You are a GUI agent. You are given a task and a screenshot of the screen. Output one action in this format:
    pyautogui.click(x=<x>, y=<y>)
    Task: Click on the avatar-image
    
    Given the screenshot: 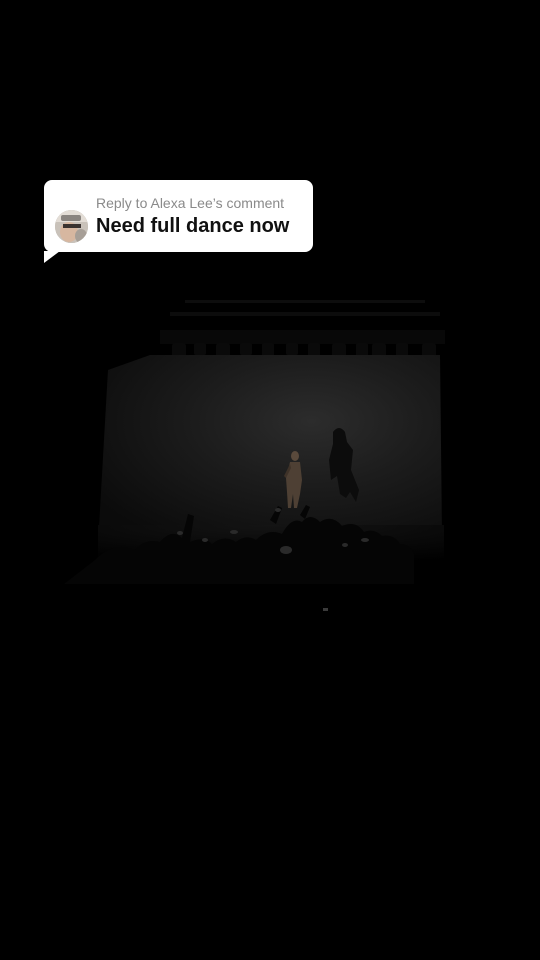 What is the action you would take?
    pyautogui.click(x=71, y=226)
    